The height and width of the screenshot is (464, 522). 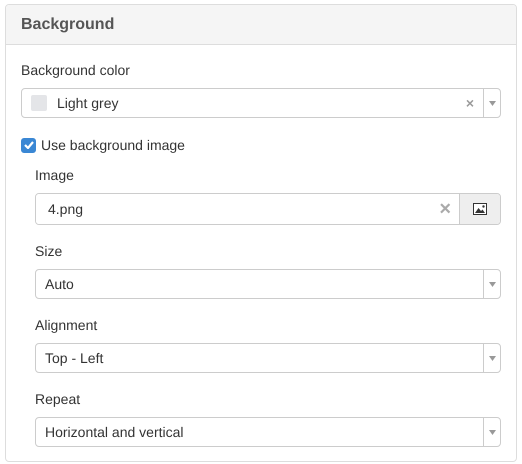 What do you see at coordinates (261, 103) in the screenshot?
I see `color-select: Light grey ×` at bounding box center [261, 103].